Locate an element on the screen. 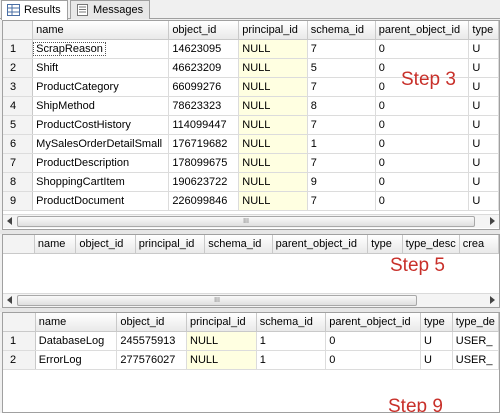 This screenshot has height=413, width=500. object-id-cell: 277576027 is located at coordinates (152, 360).